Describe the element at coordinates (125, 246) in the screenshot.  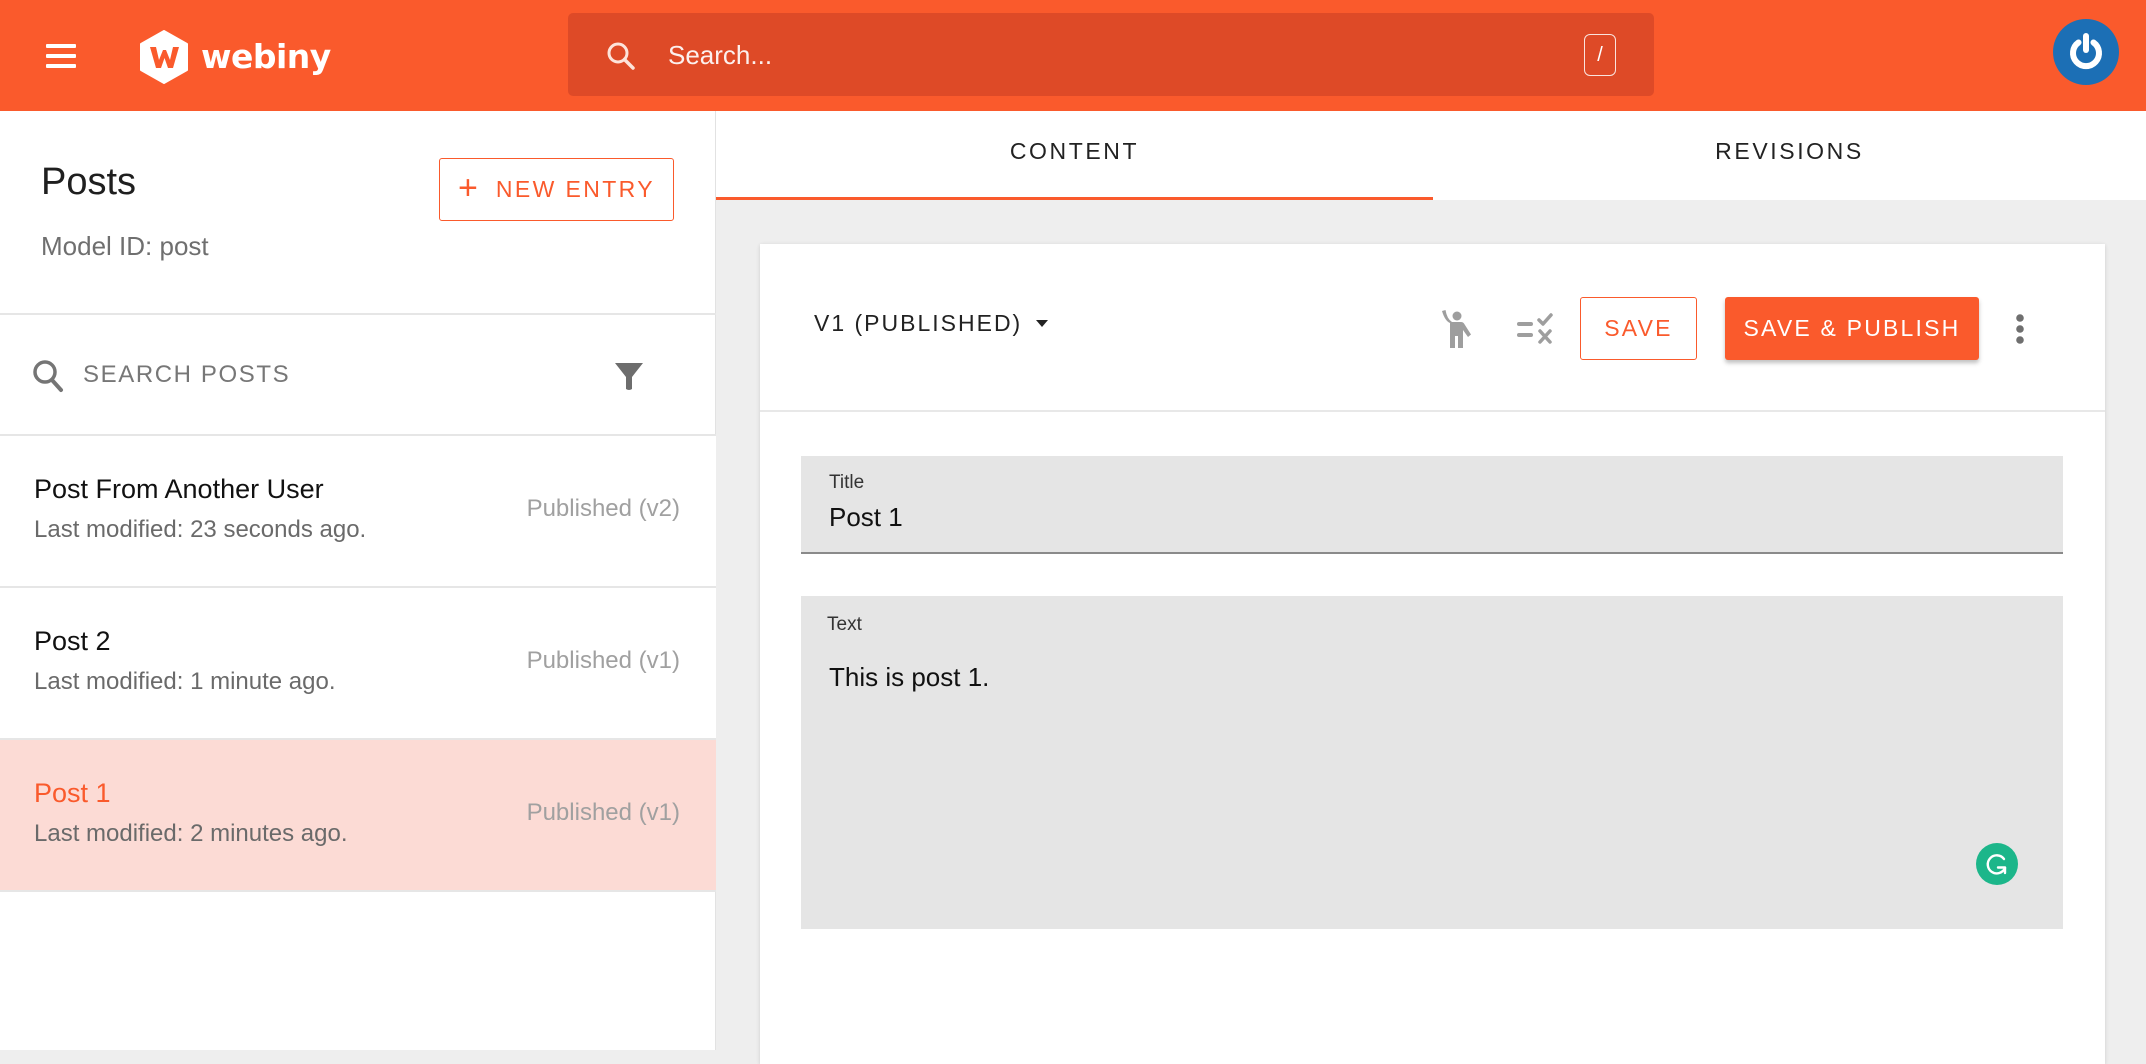
I see `model-id: Model ID: post` at that location.